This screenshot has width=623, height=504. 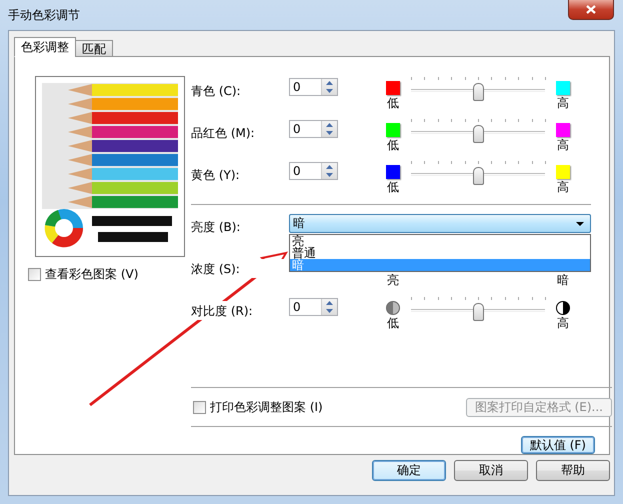 What do you see at coordinates (393, 308) in the screenshot?
I see `half-circle-icon` at bounding box center [393, 308].